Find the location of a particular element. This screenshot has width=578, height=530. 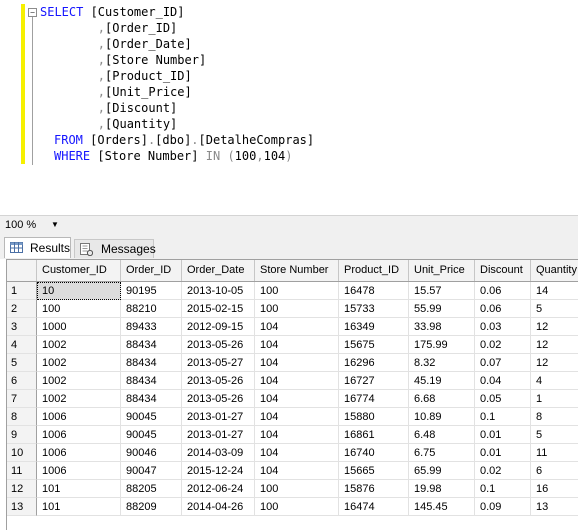

customer-id-cell: 10 is located at coordinates (79, 291).